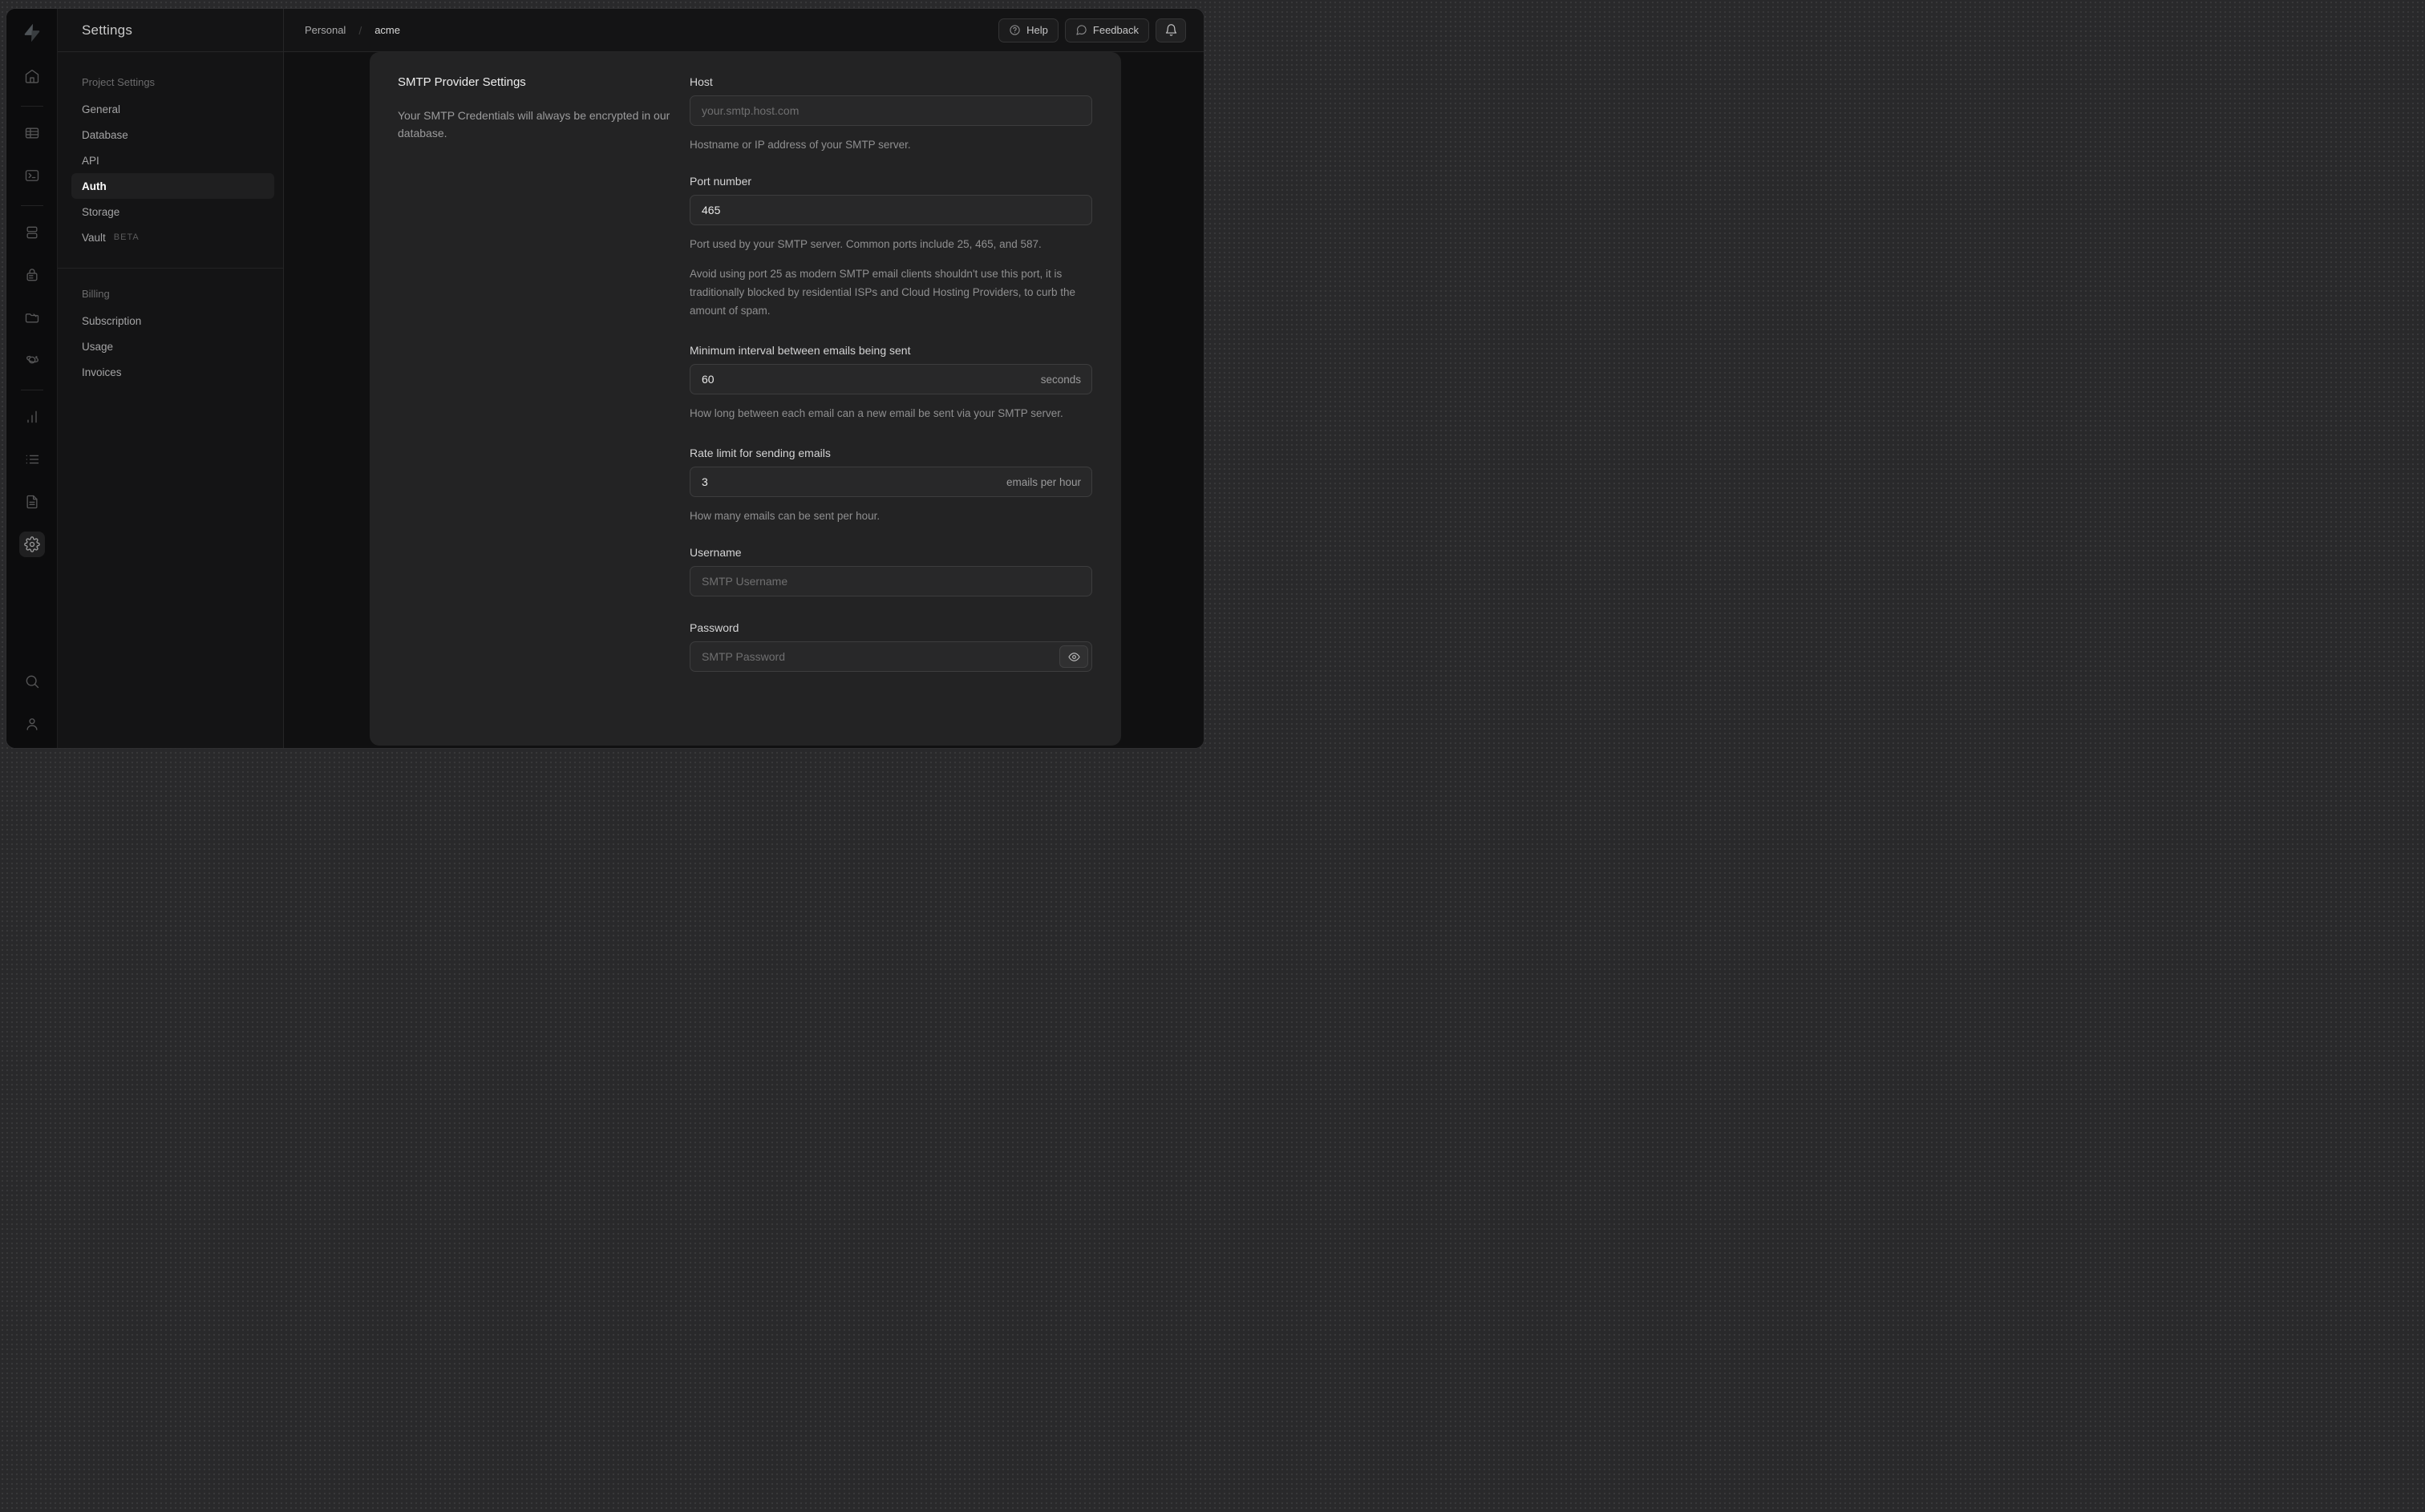 The width and height of the screenshot is (2425, 1512). I want to click on logs-icon, so click(32, 460).